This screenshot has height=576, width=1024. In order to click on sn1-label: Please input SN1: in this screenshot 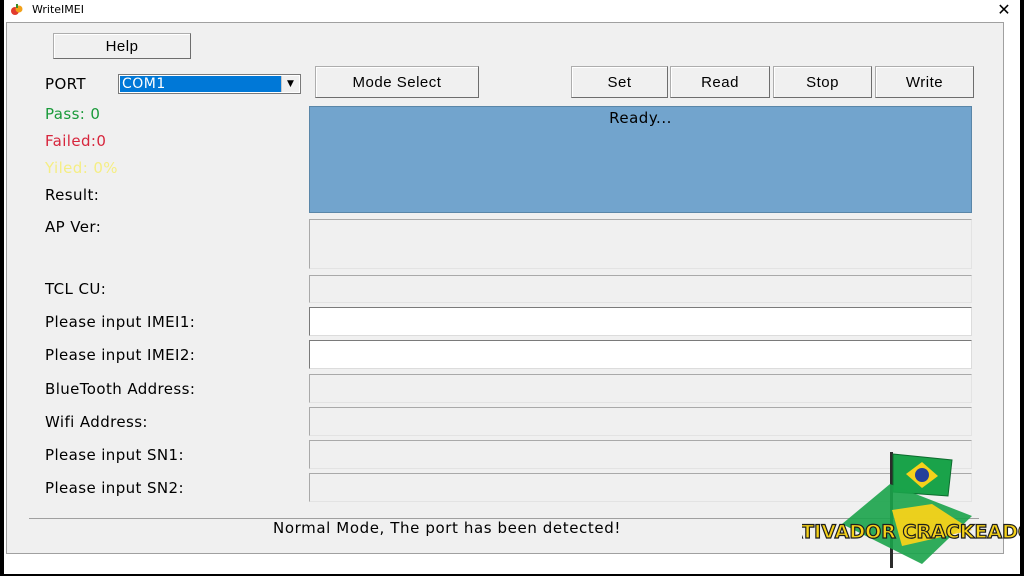, I will do `click(114, 455)`.